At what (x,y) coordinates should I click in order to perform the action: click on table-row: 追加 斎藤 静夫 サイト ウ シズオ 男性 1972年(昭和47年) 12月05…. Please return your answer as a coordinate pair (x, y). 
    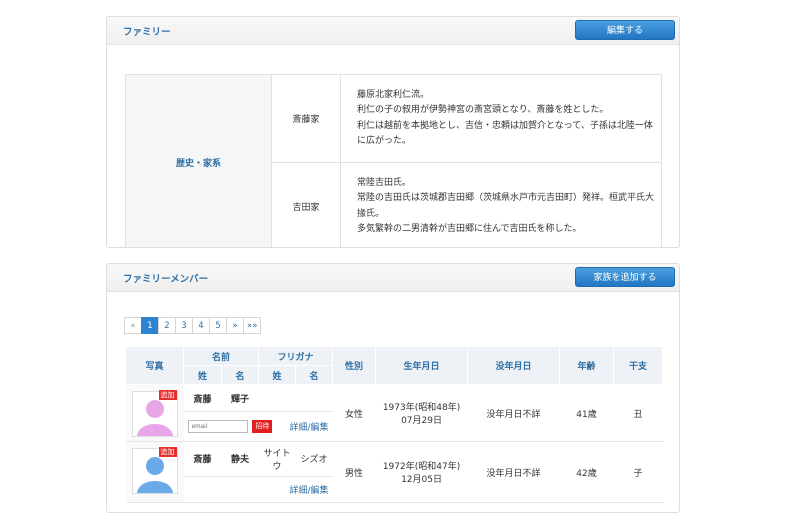
    Looking at the image, I should click on (394, 472).